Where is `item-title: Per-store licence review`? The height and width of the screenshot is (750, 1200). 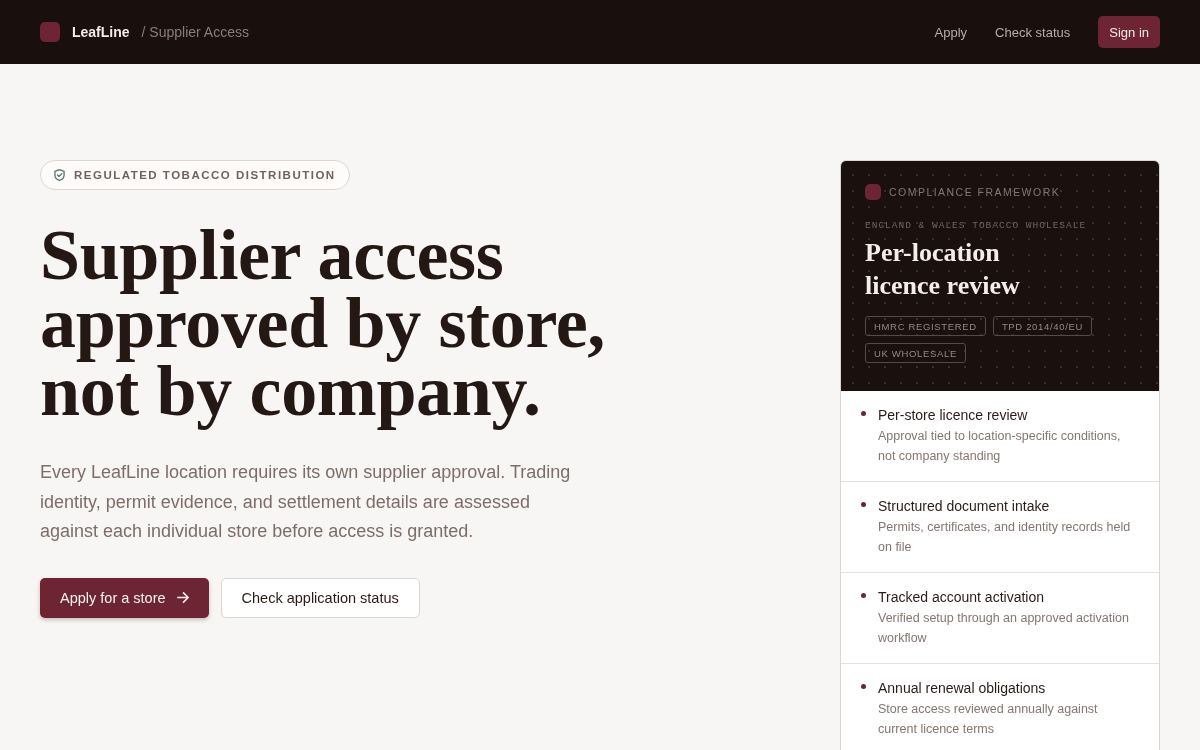 item-title: Per-store licence review is located at coordinates (953, 415).